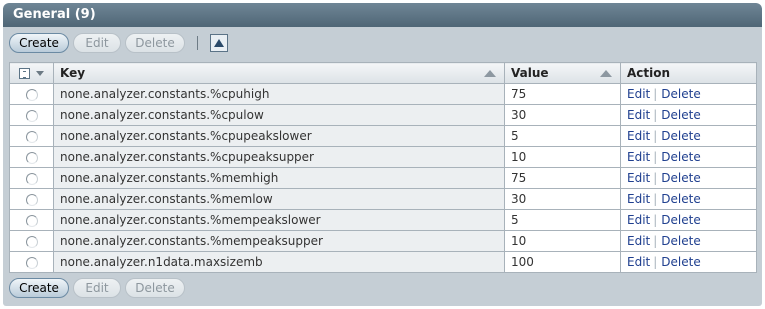 This screenshot has height=309, width=765. Describe the element at coordinates (562, 73) in the screenshot. I see `value-column-header: Value` at that location.